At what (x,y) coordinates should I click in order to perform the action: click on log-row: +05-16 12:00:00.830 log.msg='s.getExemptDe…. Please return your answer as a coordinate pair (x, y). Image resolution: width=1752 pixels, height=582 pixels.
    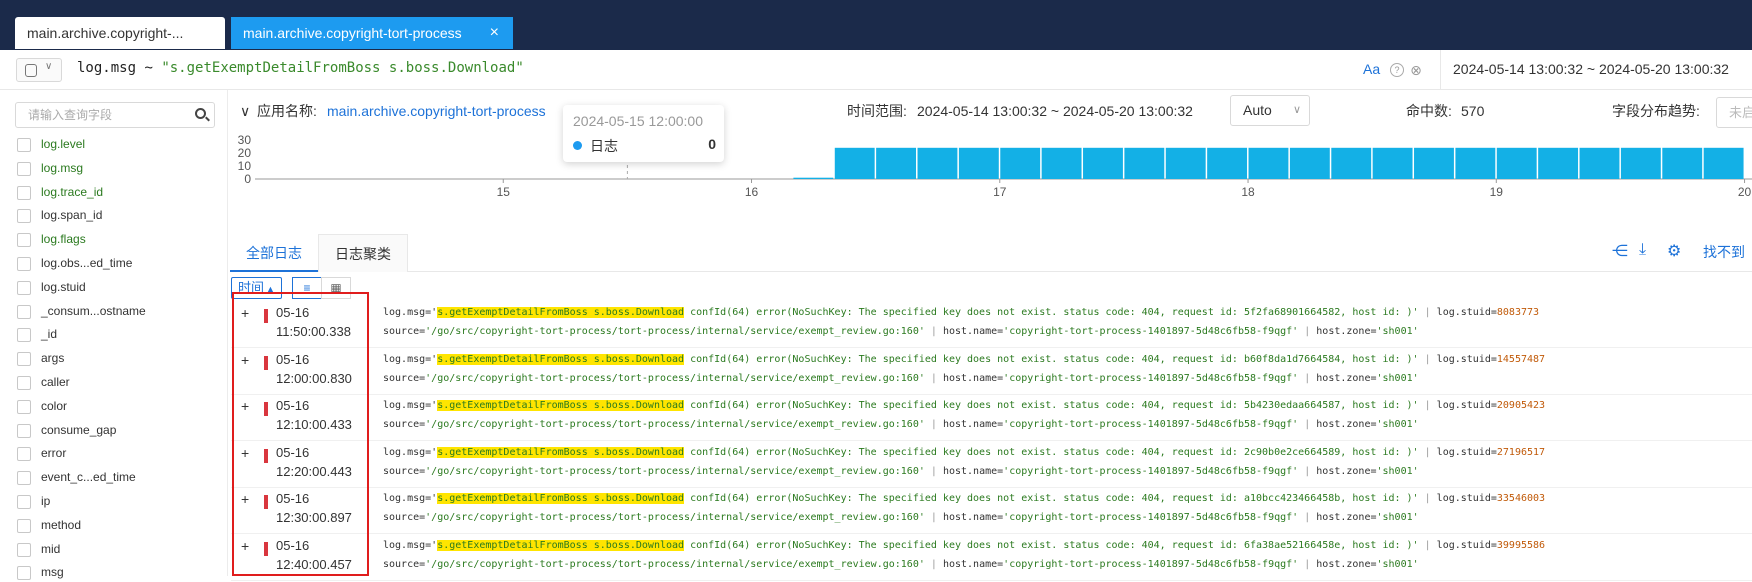
    Looking at the image, I should click on (991, 371).